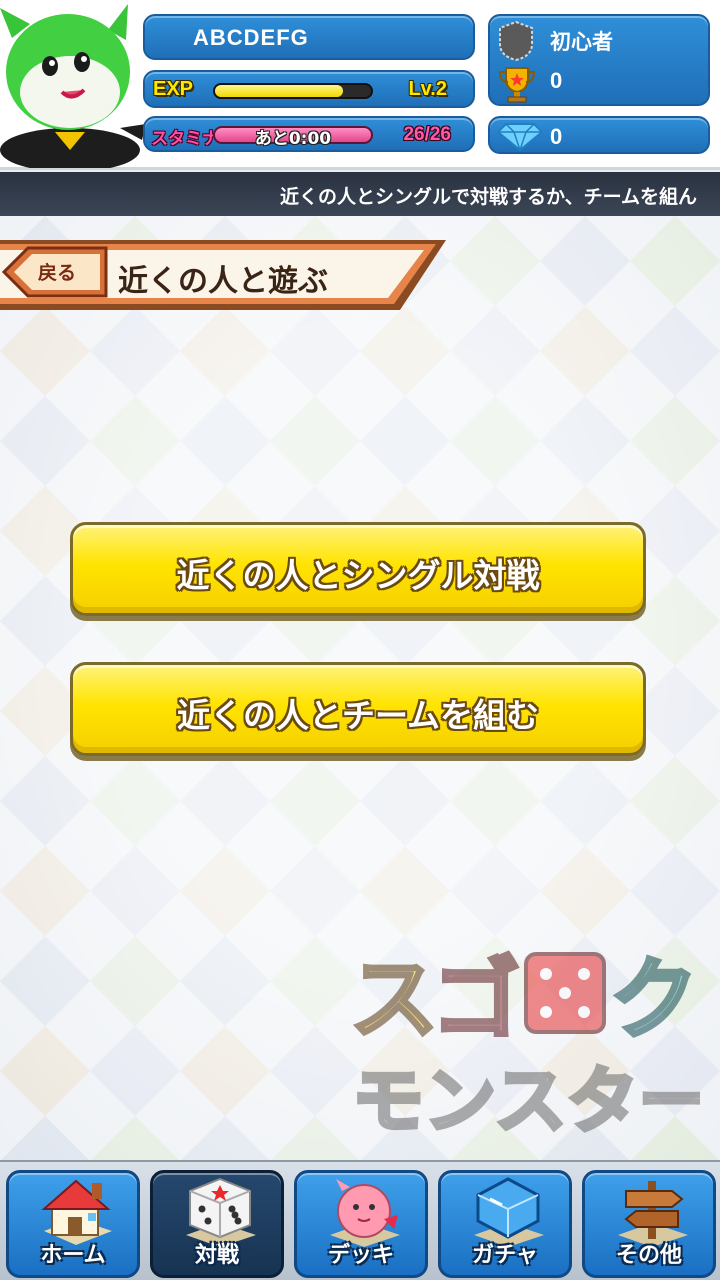 Image resolution: width=720 pixels, height=1280 pixels. I want to click on stamina-bar: あと0:00, so click(293, 137).